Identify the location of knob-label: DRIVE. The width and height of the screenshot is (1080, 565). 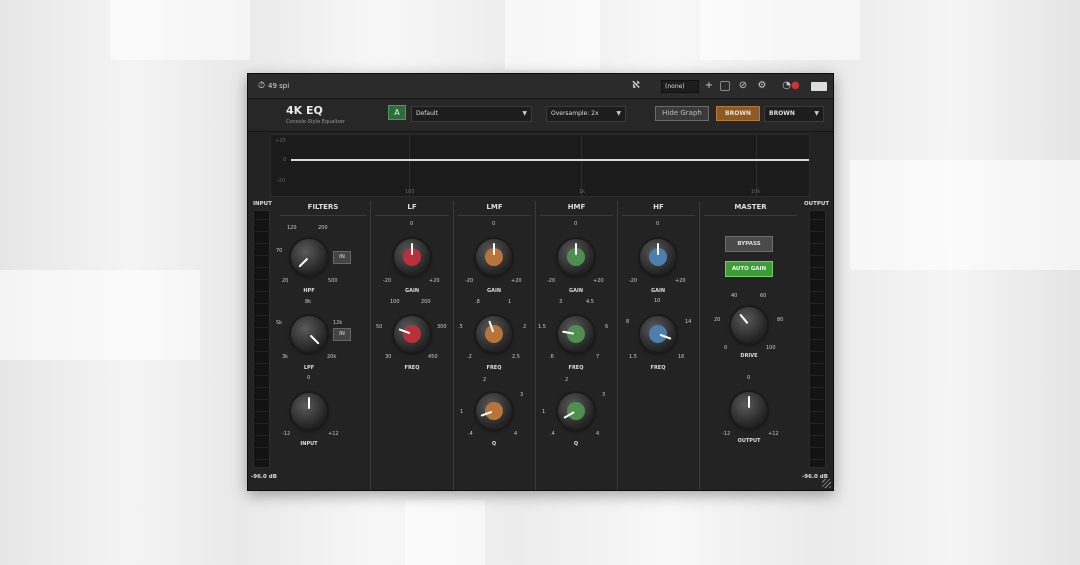
(749, 356).